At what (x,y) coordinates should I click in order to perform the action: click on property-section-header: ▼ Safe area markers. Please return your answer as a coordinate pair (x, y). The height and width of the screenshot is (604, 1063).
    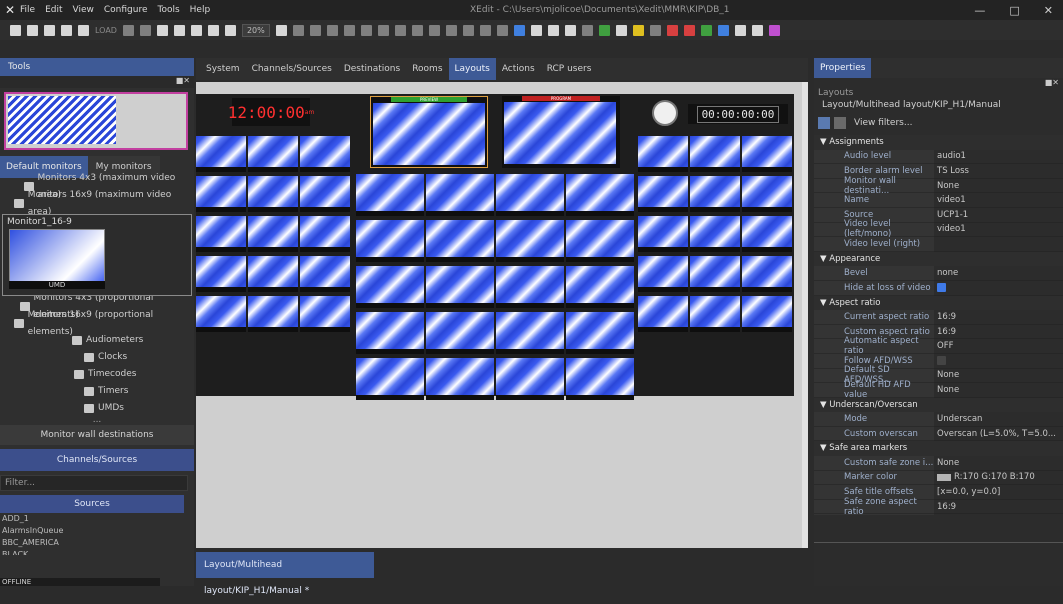
    Looking at the image, I should click on (938, 449).